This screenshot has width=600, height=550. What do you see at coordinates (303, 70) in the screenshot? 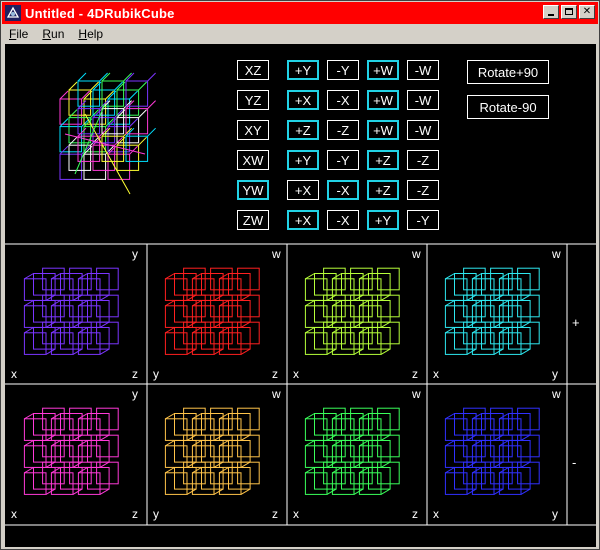
I see `rotate-axis-button-xz-1: +Y` at bounding box center [303, 70].